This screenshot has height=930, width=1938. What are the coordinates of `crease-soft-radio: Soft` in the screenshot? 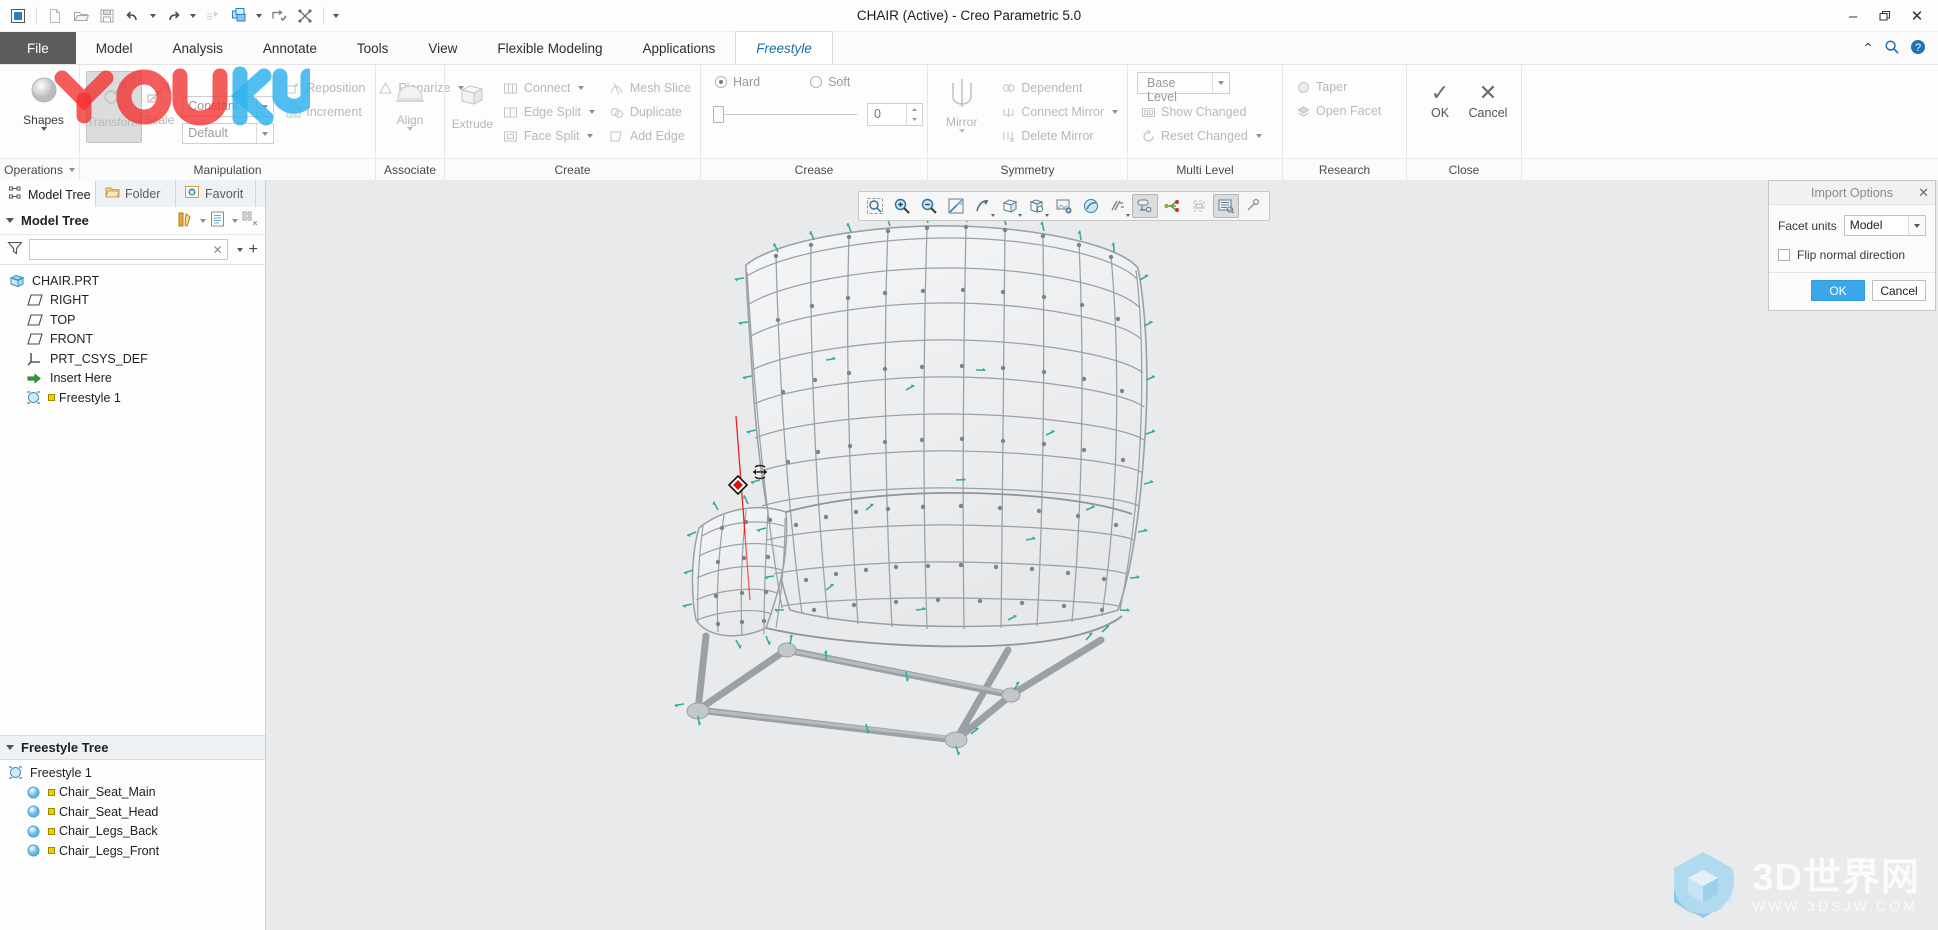 It's located at (830, 82).